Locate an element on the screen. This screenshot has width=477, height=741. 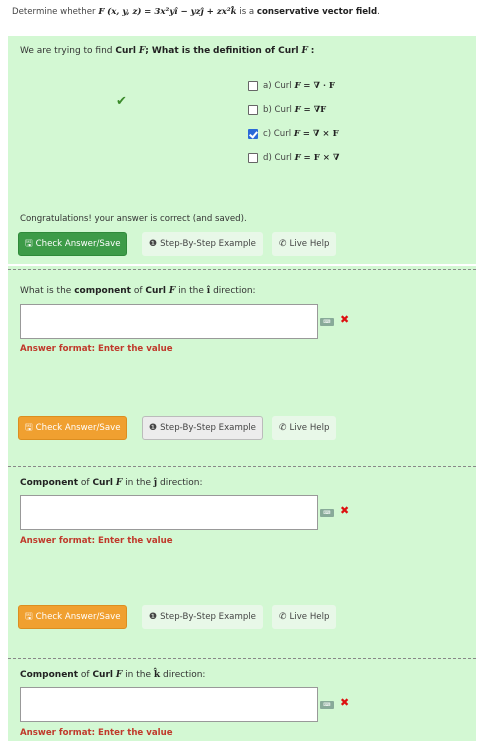
q2-vec: F is located at coordinates (172, 291).